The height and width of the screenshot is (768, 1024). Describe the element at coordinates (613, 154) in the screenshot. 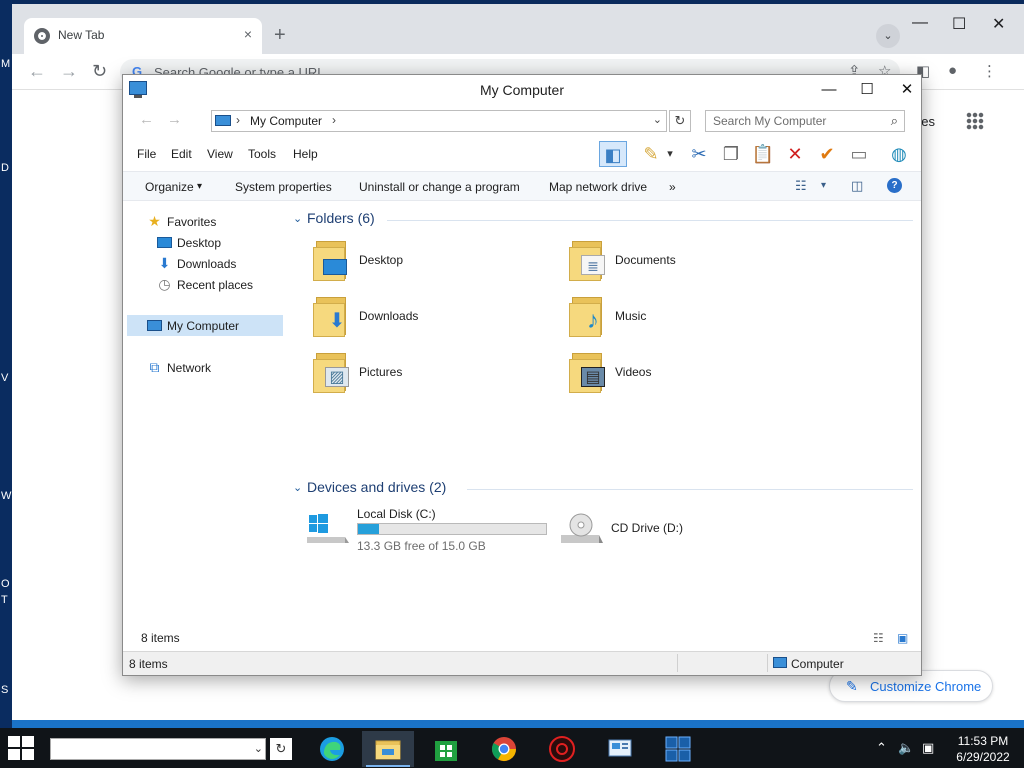

I see `preview-pane-button: ◧` at that location.